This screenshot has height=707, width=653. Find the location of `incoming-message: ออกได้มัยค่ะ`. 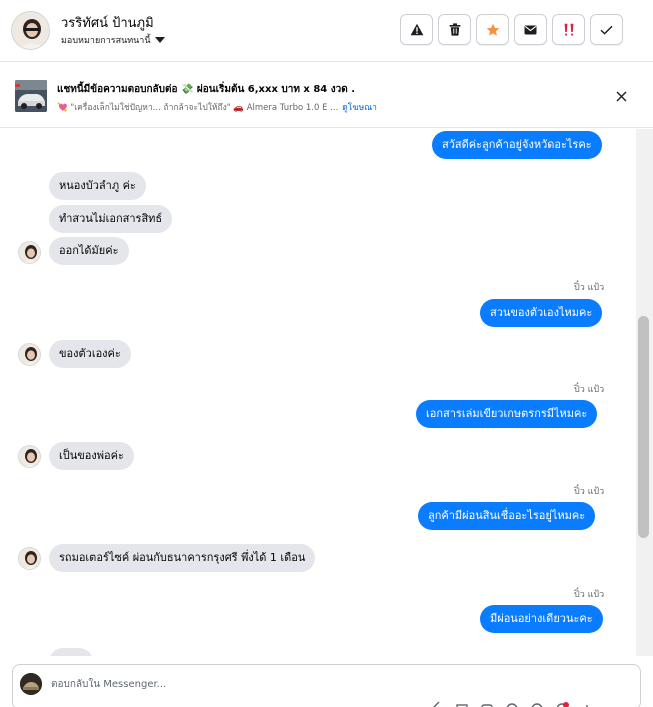

incoming-message: ออกได้มัยค่ะ is located at coordinates (89, 251).